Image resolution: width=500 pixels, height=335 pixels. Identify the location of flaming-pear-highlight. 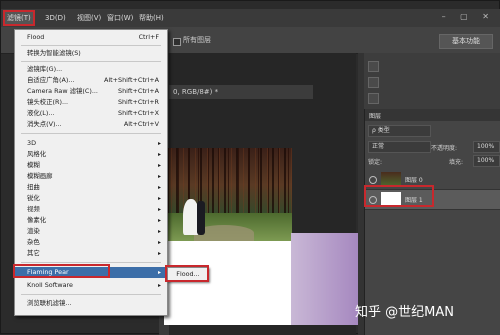
(61, 271).